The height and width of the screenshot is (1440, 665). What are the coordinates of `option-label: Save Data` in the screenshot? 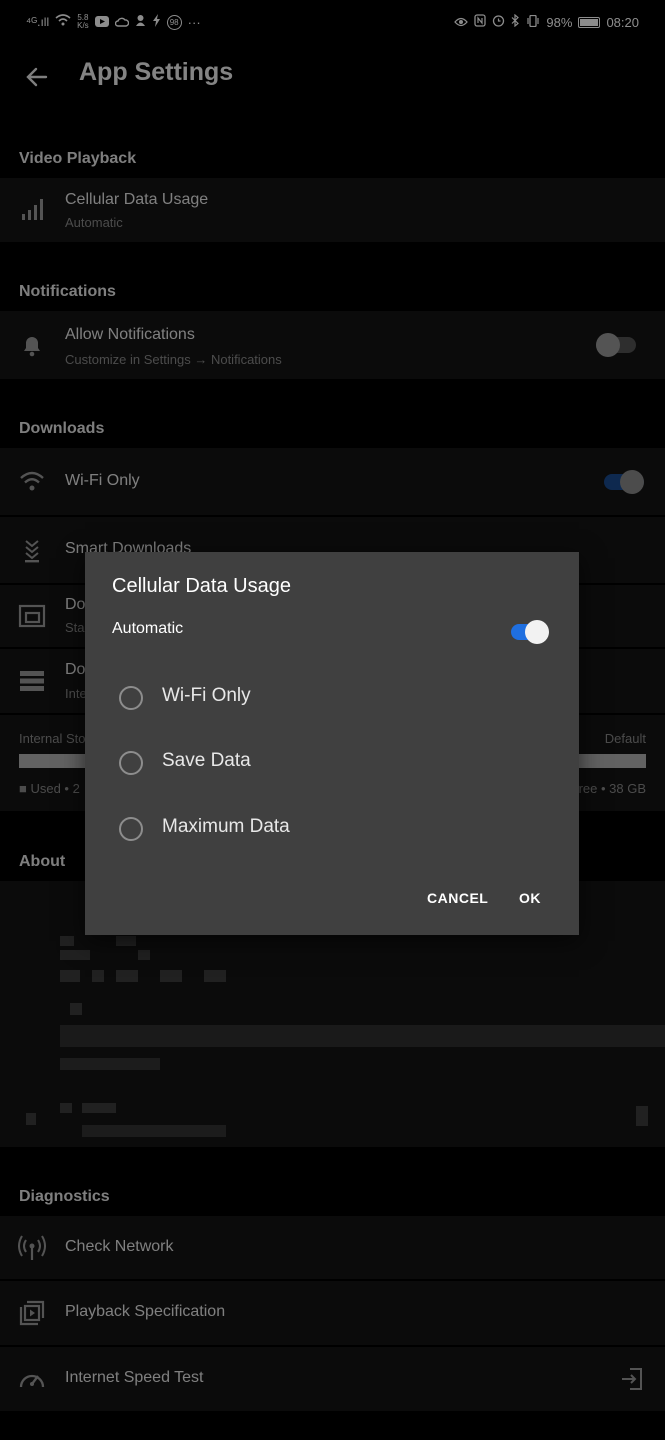 It's located at (206, 760).